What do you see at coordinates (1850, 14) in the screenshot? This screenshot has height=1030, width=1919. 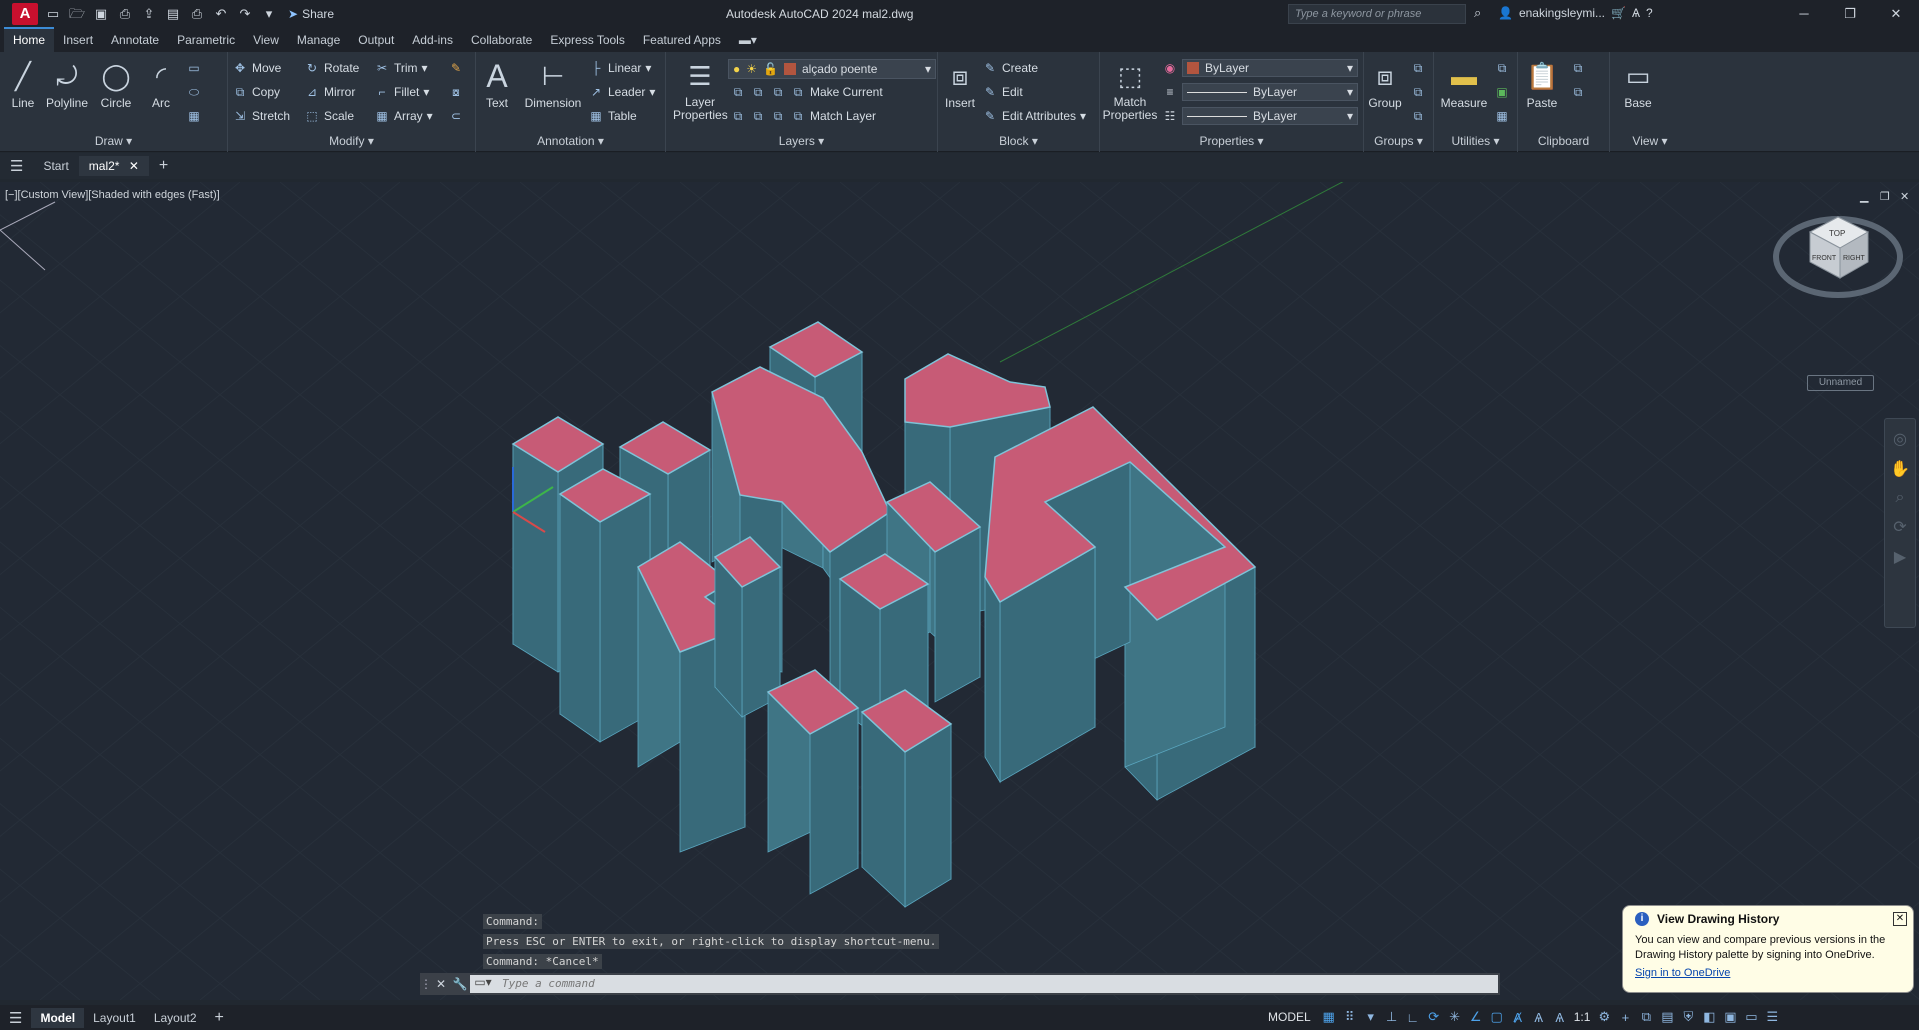 I see `maximize-button: ❐` at bounding box center [1850, 14].